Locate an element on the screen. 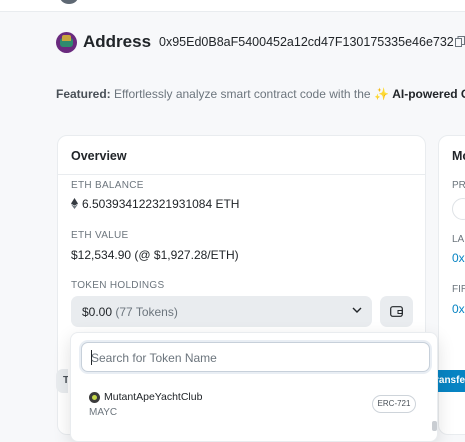 The width and height of the screenshot is (465, 442). sparkle-icon: ✨ is located at coordinates (381, 94).